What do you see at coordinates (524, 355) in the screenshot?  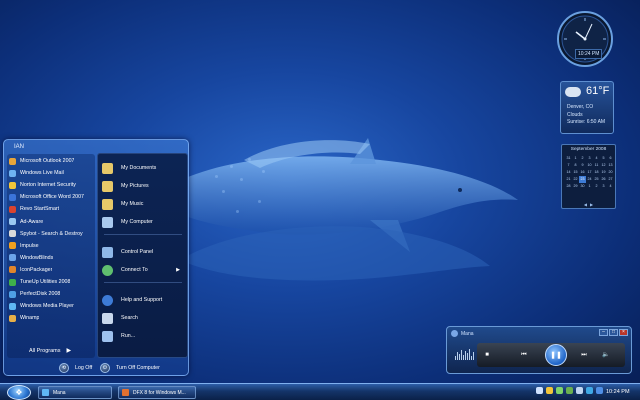 I see `previous-icon: ⏮` at bounding box center [524, 355].